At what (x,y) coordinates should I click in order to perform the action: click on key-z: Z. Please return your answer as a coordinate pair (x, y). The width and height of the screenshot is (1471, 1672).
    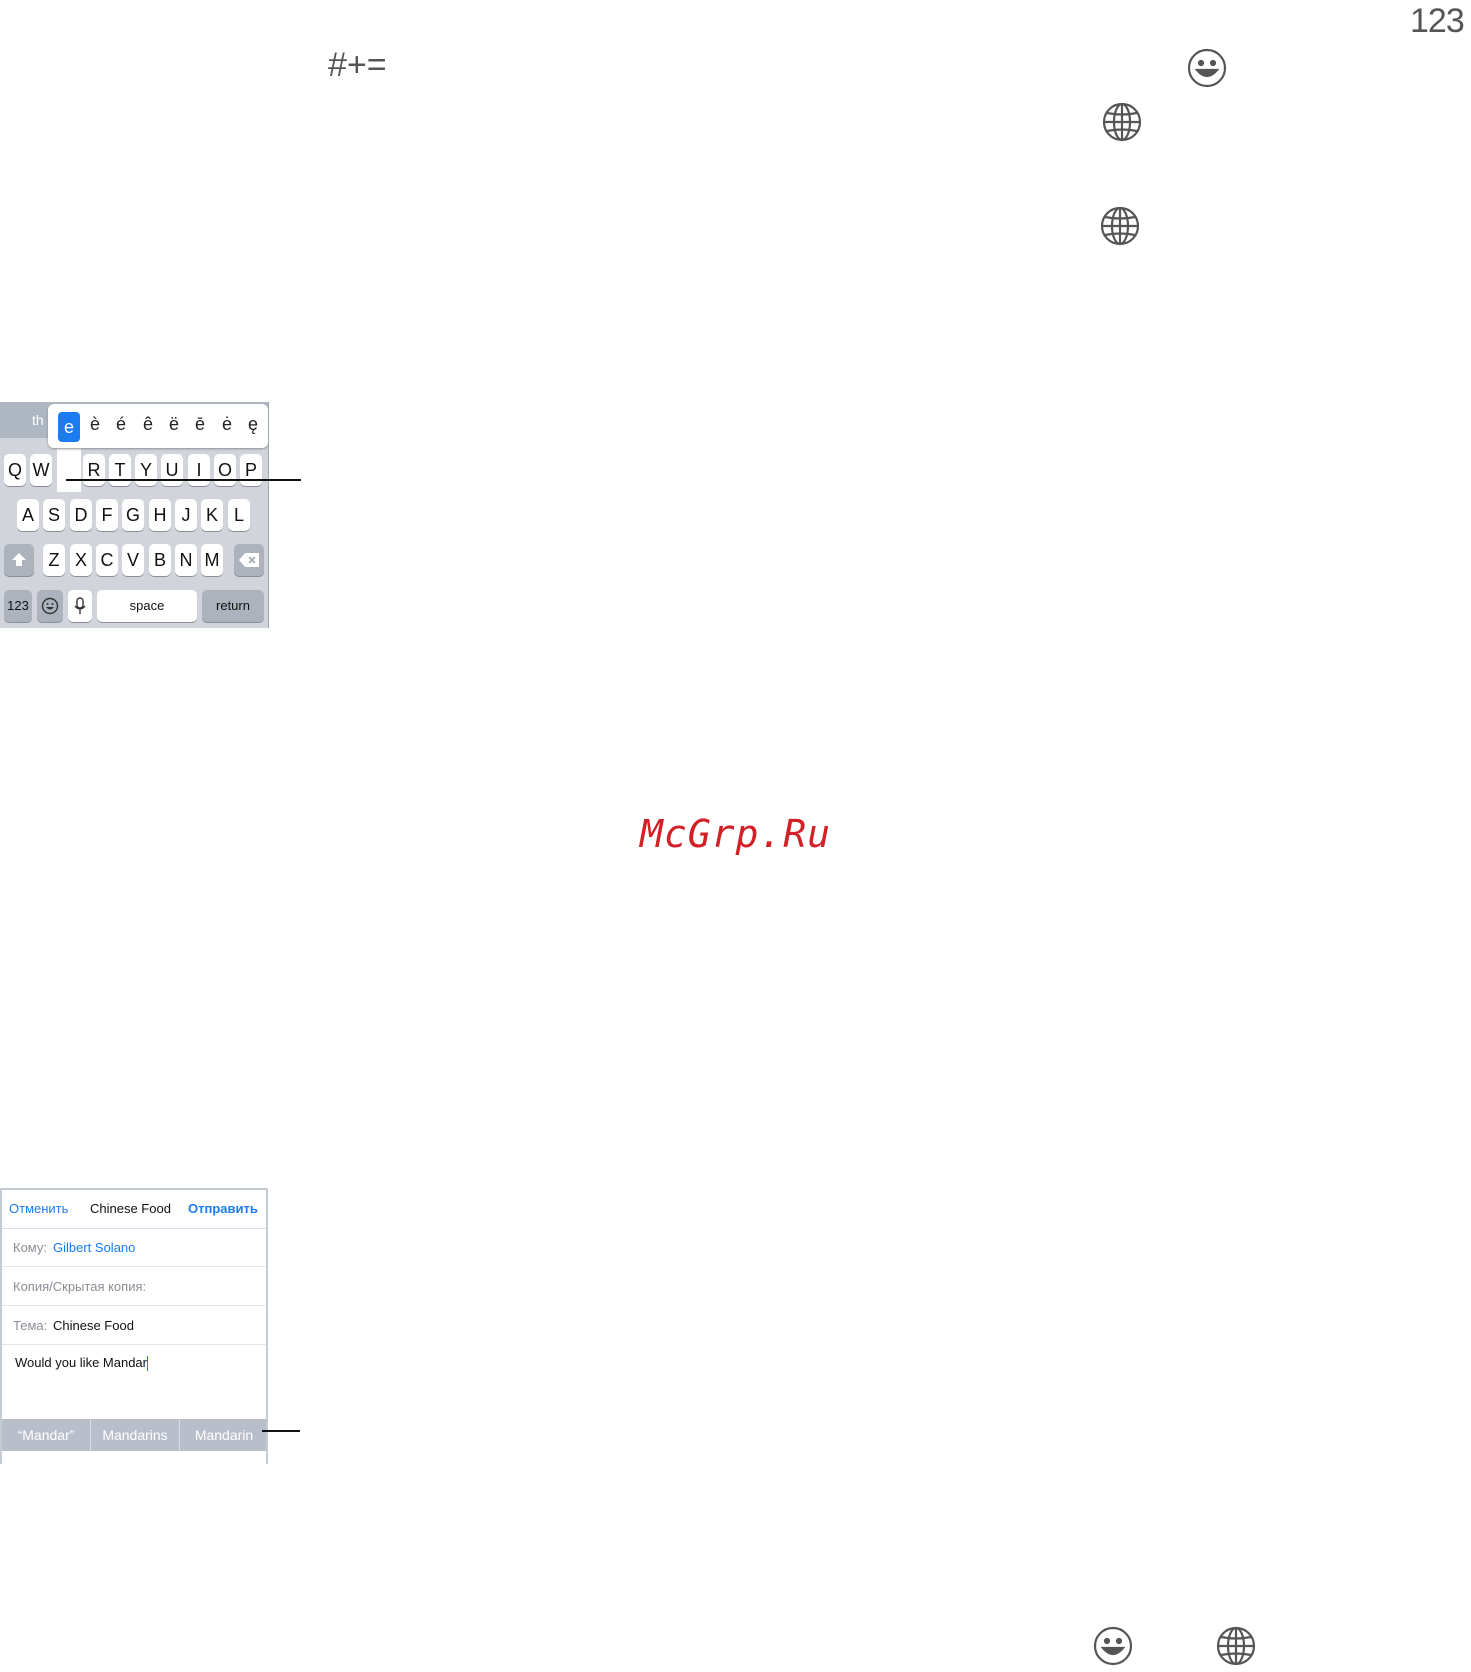
    Looking at the image, I should click on (54, 560).